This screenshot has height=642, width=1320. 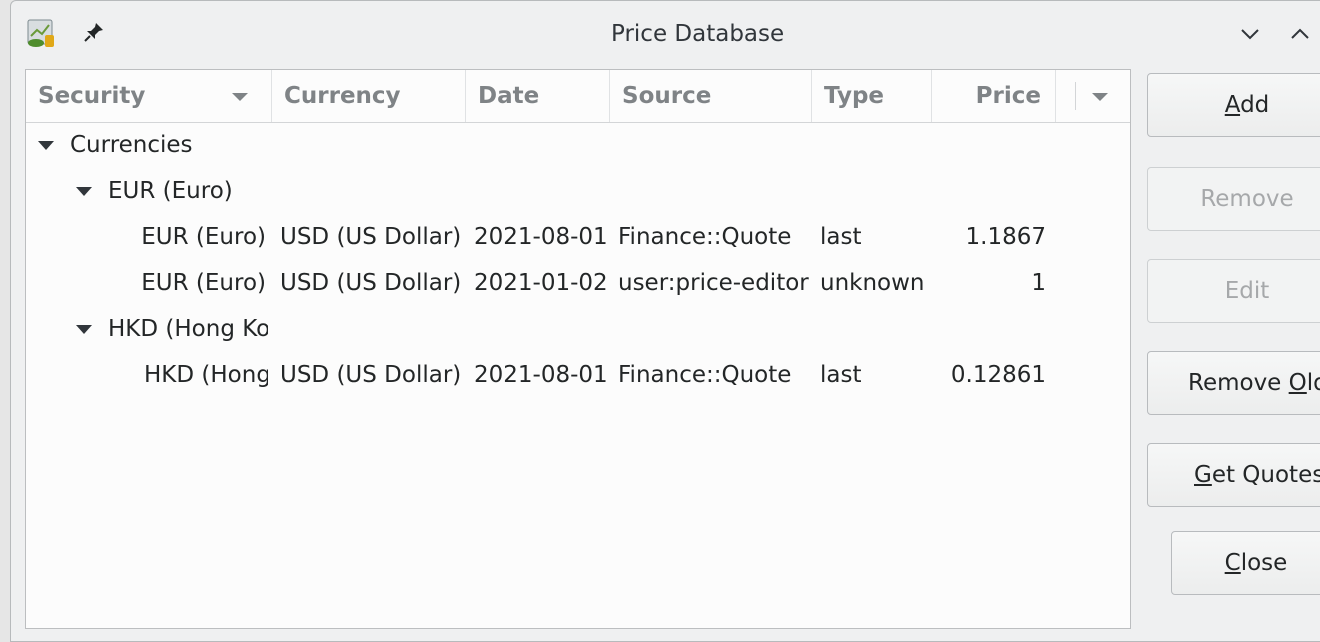 What do you see at coordinates (1250, 34) in the screenshot?
I see `chevron-down-icon` at bounding box center [1250, 34].